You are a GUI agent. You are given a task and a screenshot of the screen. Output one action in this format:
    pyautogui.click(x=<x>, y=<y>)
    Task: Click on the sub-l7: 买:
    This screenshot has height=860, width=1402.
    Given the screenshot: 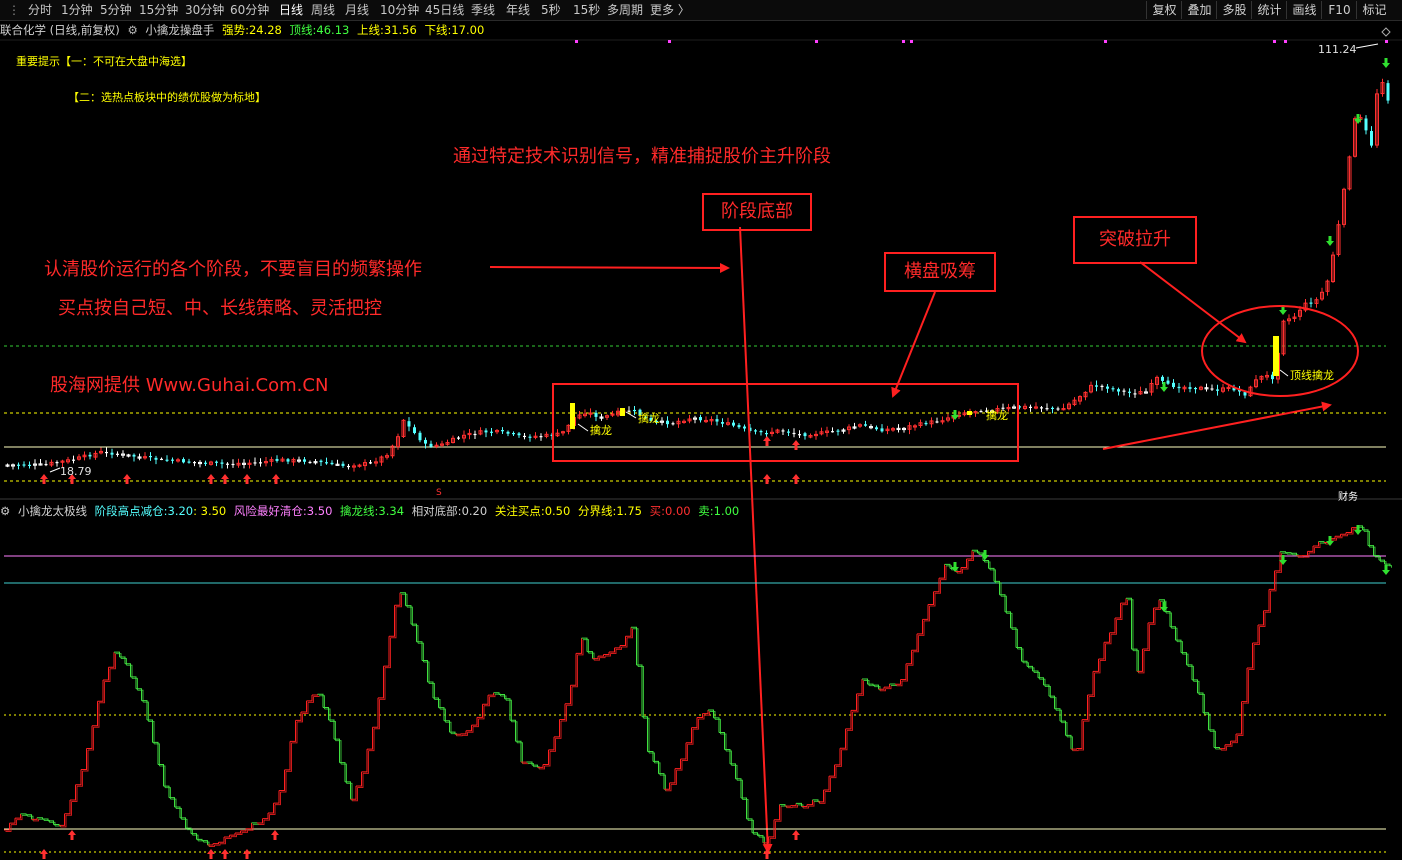 What is the action you would take?
    pyautogui.click(x=657, y=511)
    